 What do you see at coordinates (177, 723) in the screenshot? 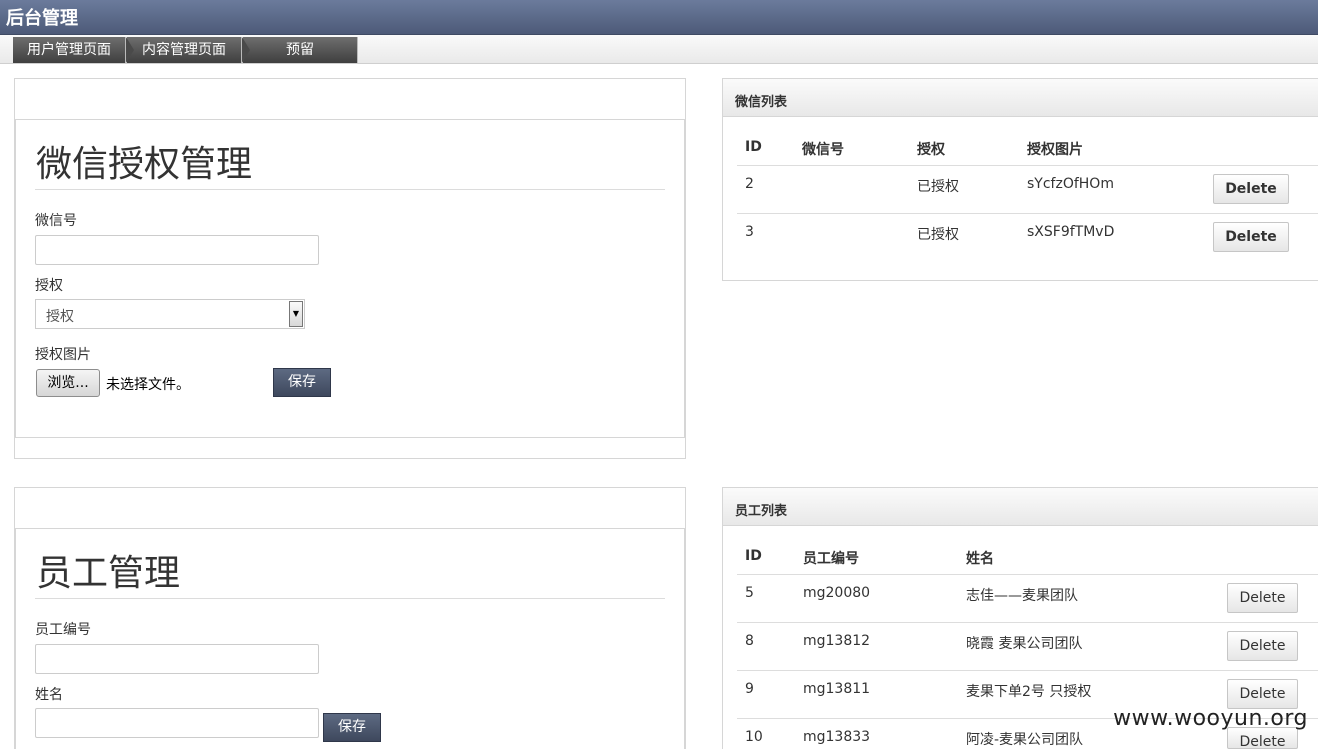
I see `staff-name-input` at bounding box center [177, 723].